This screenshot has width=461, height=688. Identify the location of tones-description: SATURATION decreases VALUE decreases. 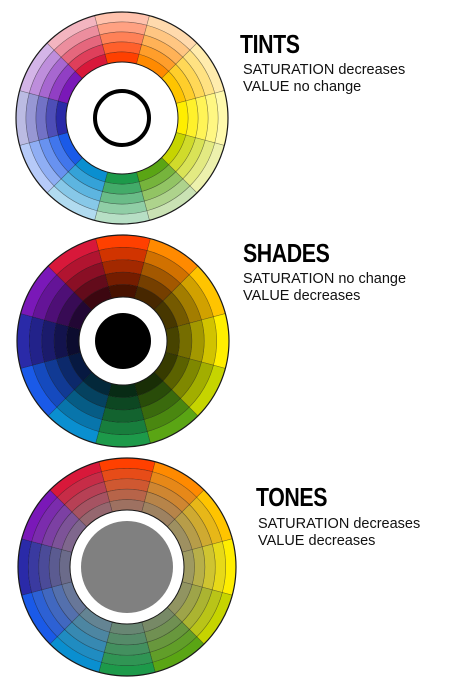
(339, 533).